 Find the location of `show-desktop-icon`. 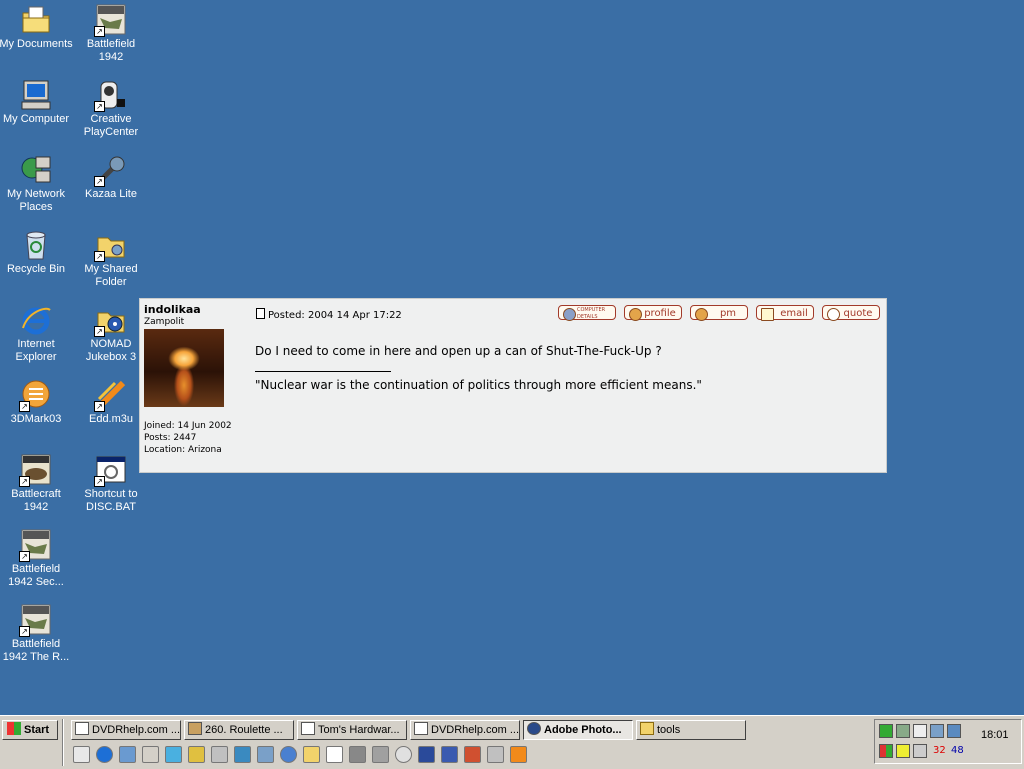

show-desktop-icon is located at coordinates (81, 754).